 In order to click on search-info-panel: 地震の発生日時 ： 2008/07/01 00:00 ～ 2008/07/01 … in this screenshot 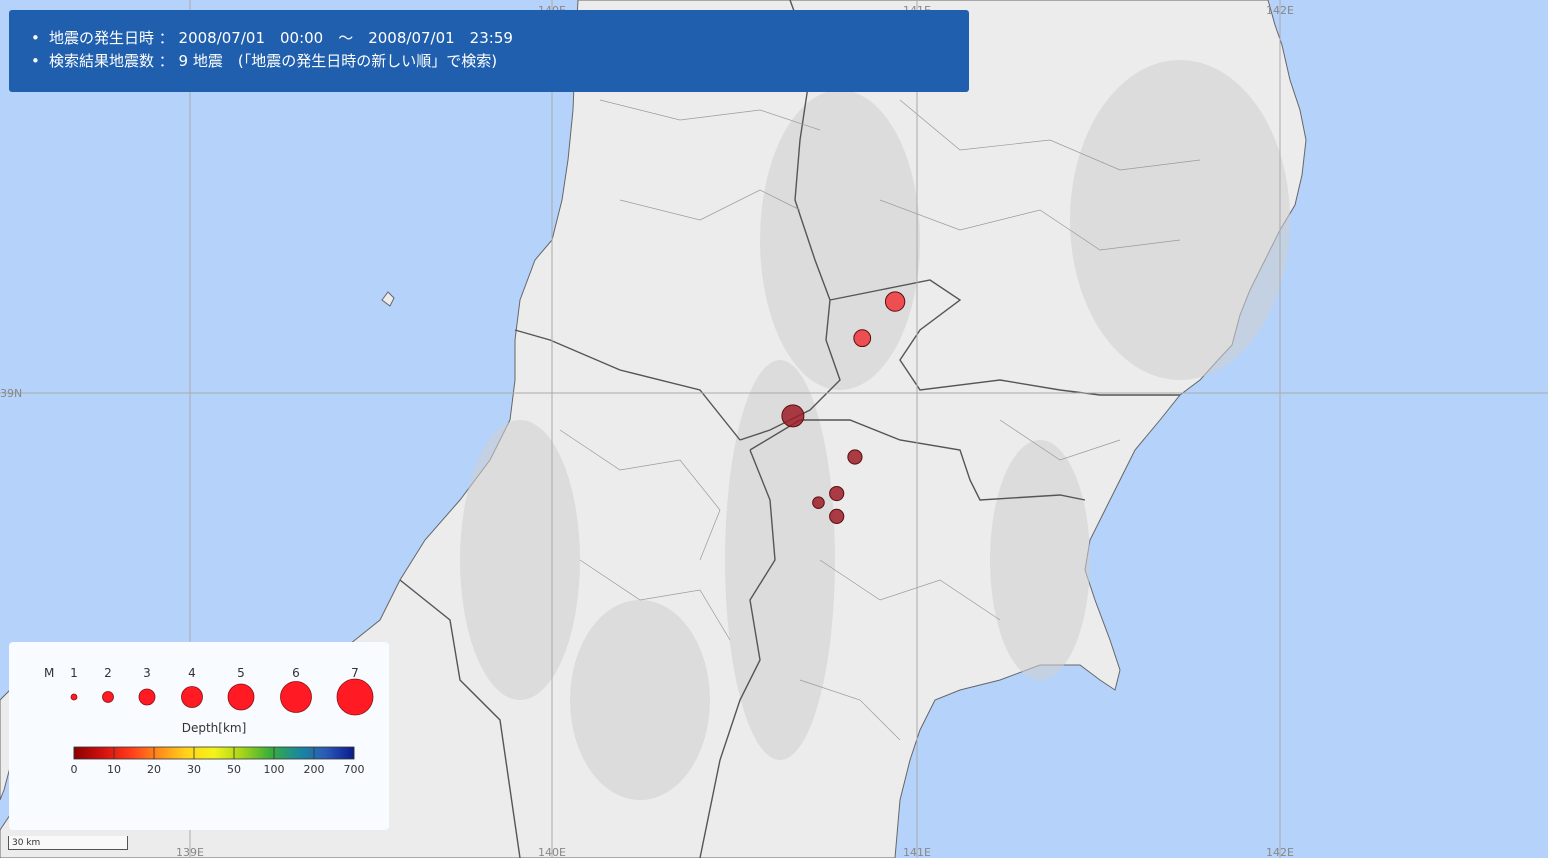, I will do `click(489, 51)`.